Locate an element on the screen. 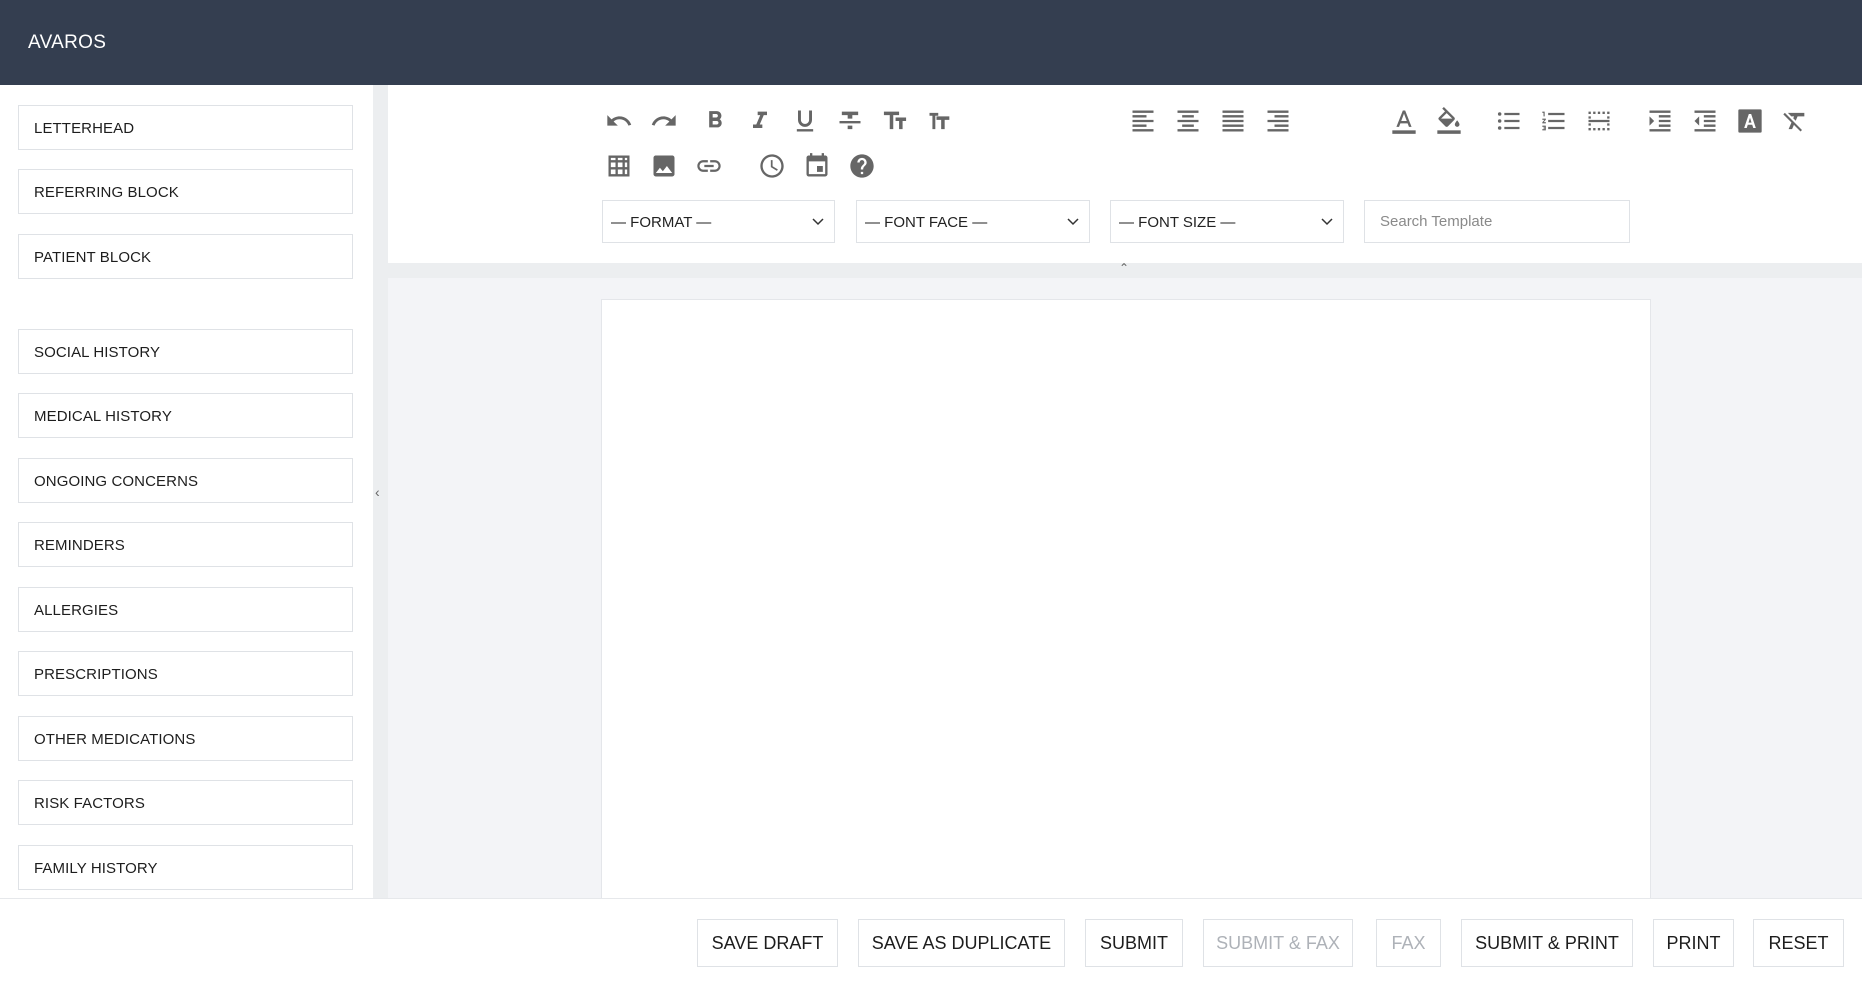 The width and height of the screenshot is (1862, 982). sidebar-item-social-history: SOCIAL HISTORY is located at coordinates (185, 351).